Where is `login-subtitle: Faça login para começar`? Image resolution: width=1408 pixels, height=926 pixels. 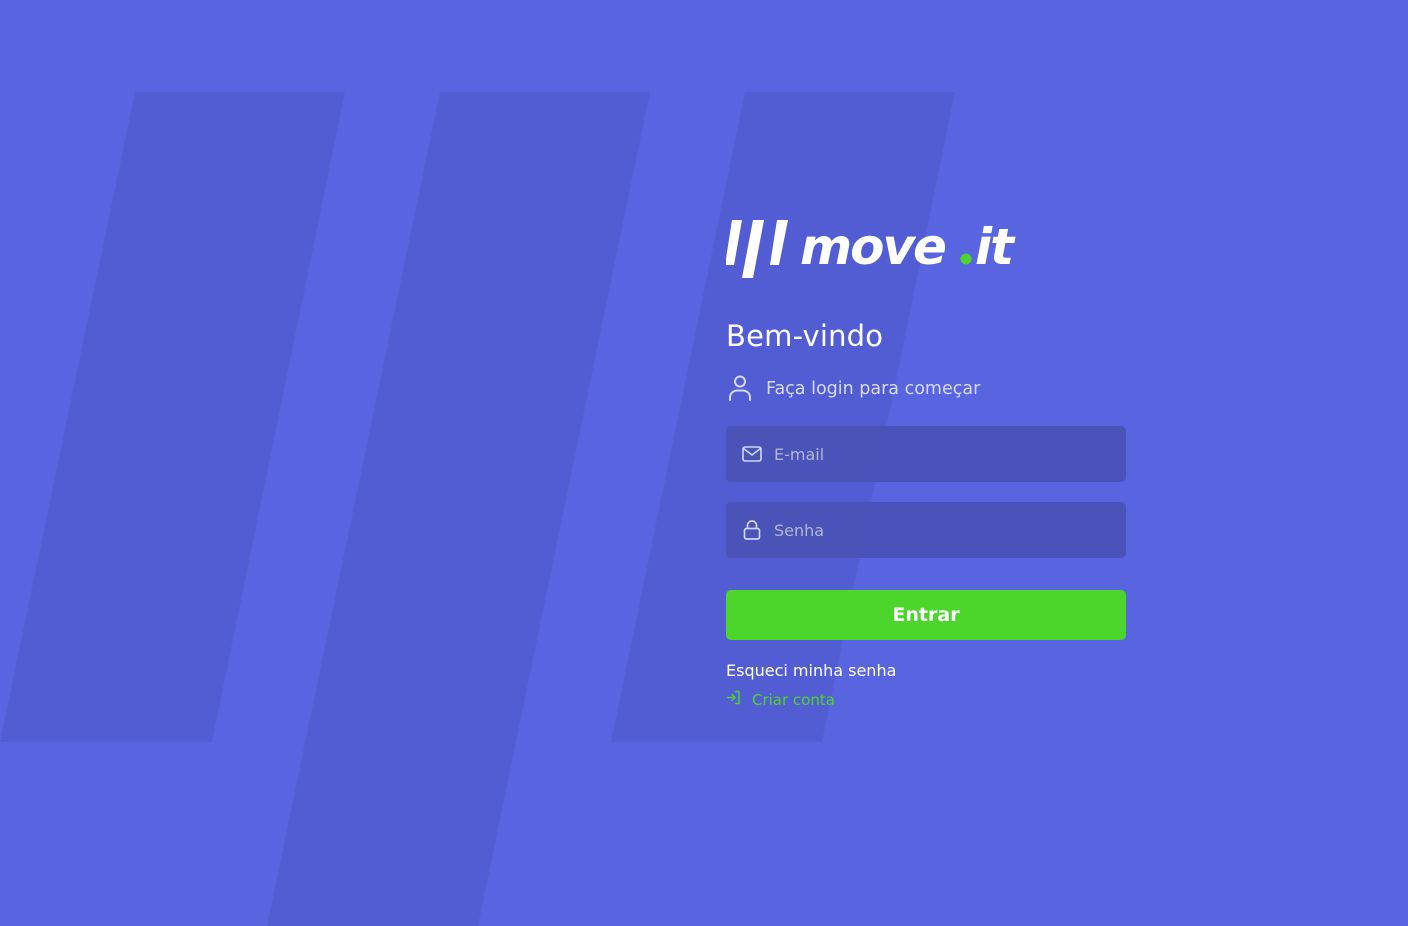
login-subtitle: Faça login para começar is located at coordinates (926, 389).